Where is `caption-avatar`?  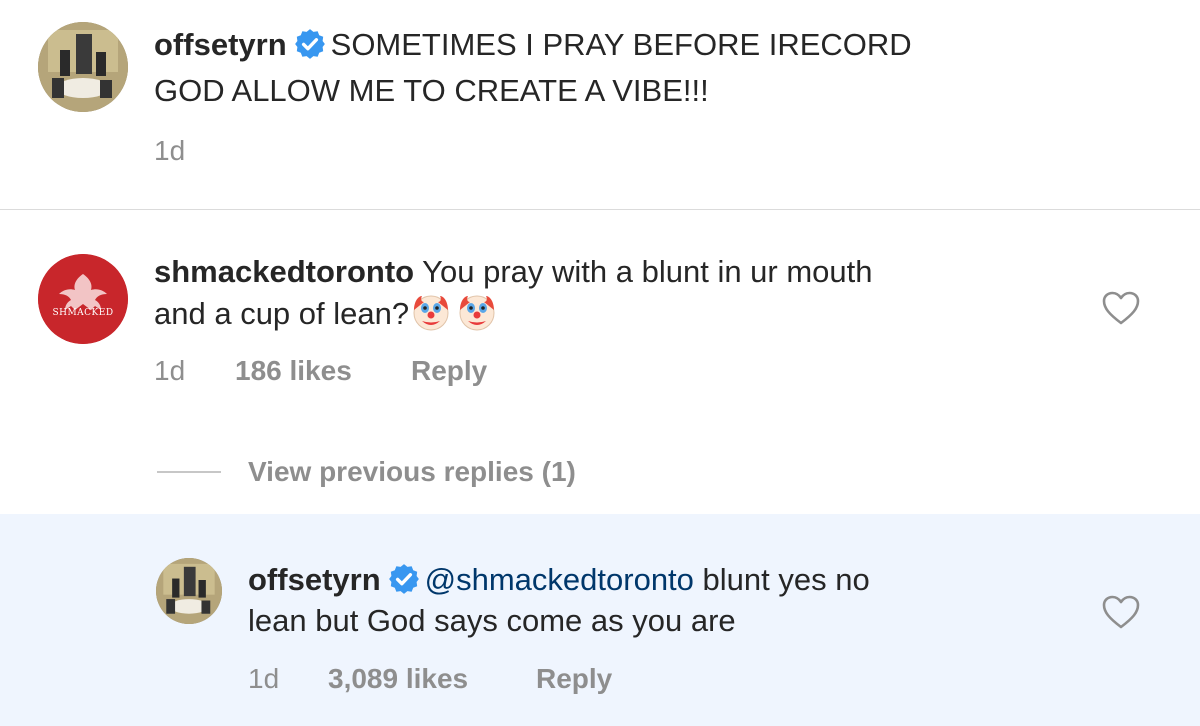
caption-avatar is located at coordinates (83, 67).